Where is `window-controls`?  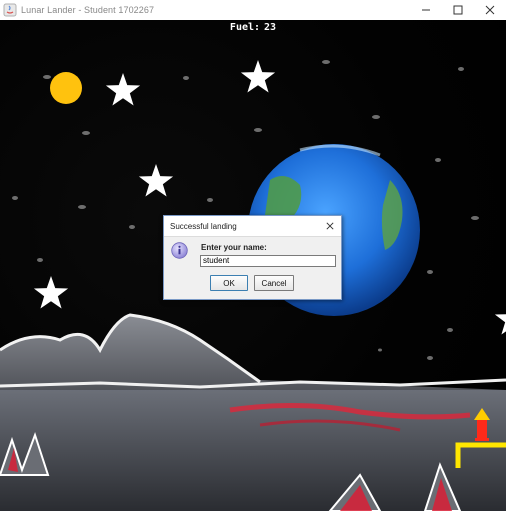
window-controls is located at coordinates (458, 10).